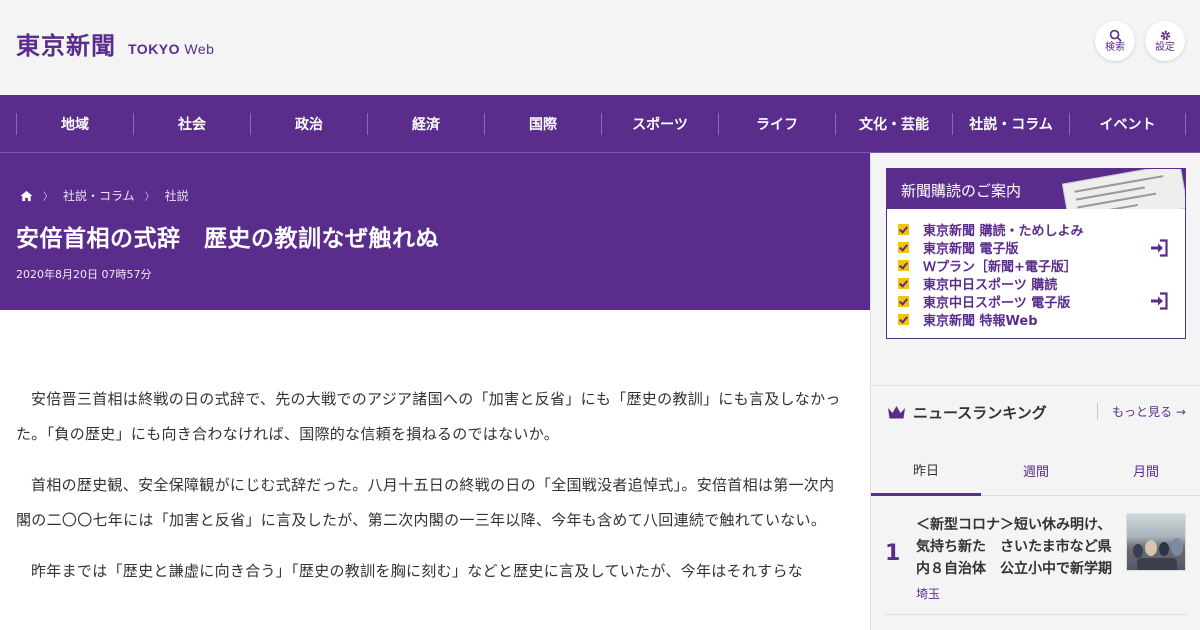 This screenshot has height=630, width=1200. I want to click on subscription-item: 東京新聞 電子版, so click(1041, 248).